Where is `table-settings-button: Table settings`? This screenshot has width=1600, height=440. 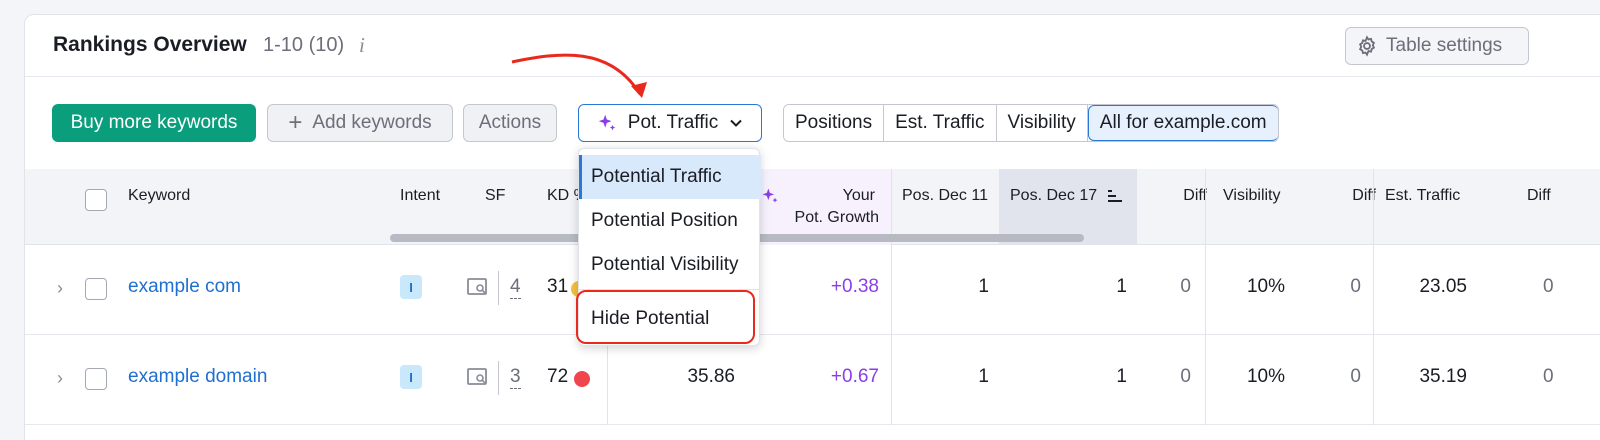
table-settings-button: Table settings is located at coordinates (1437, 46).